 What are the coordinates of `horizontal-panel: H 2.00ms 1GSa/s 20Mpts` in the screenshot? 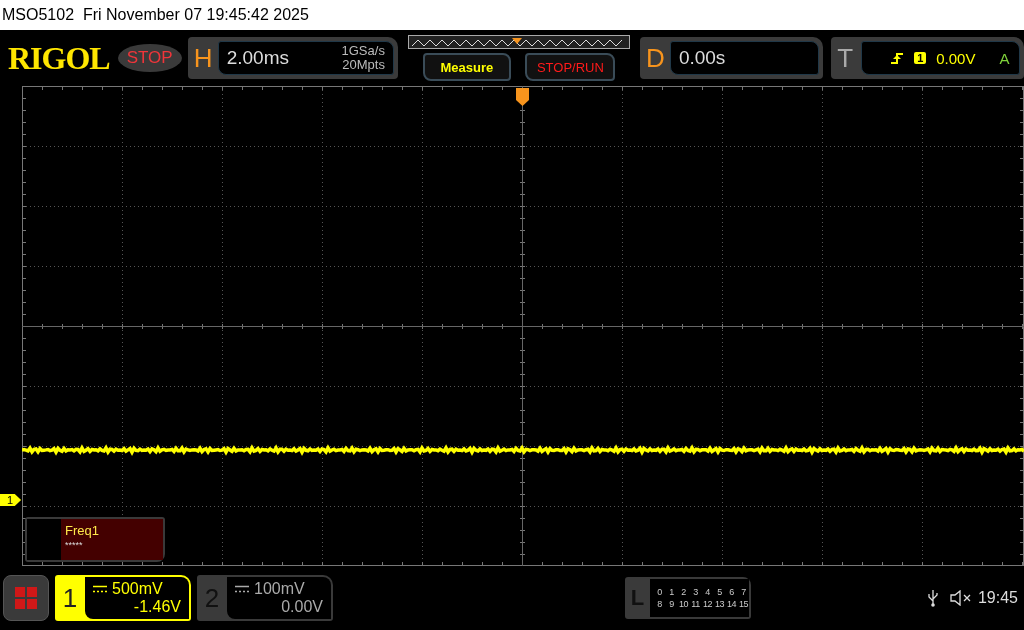 It's located at (292, 58).